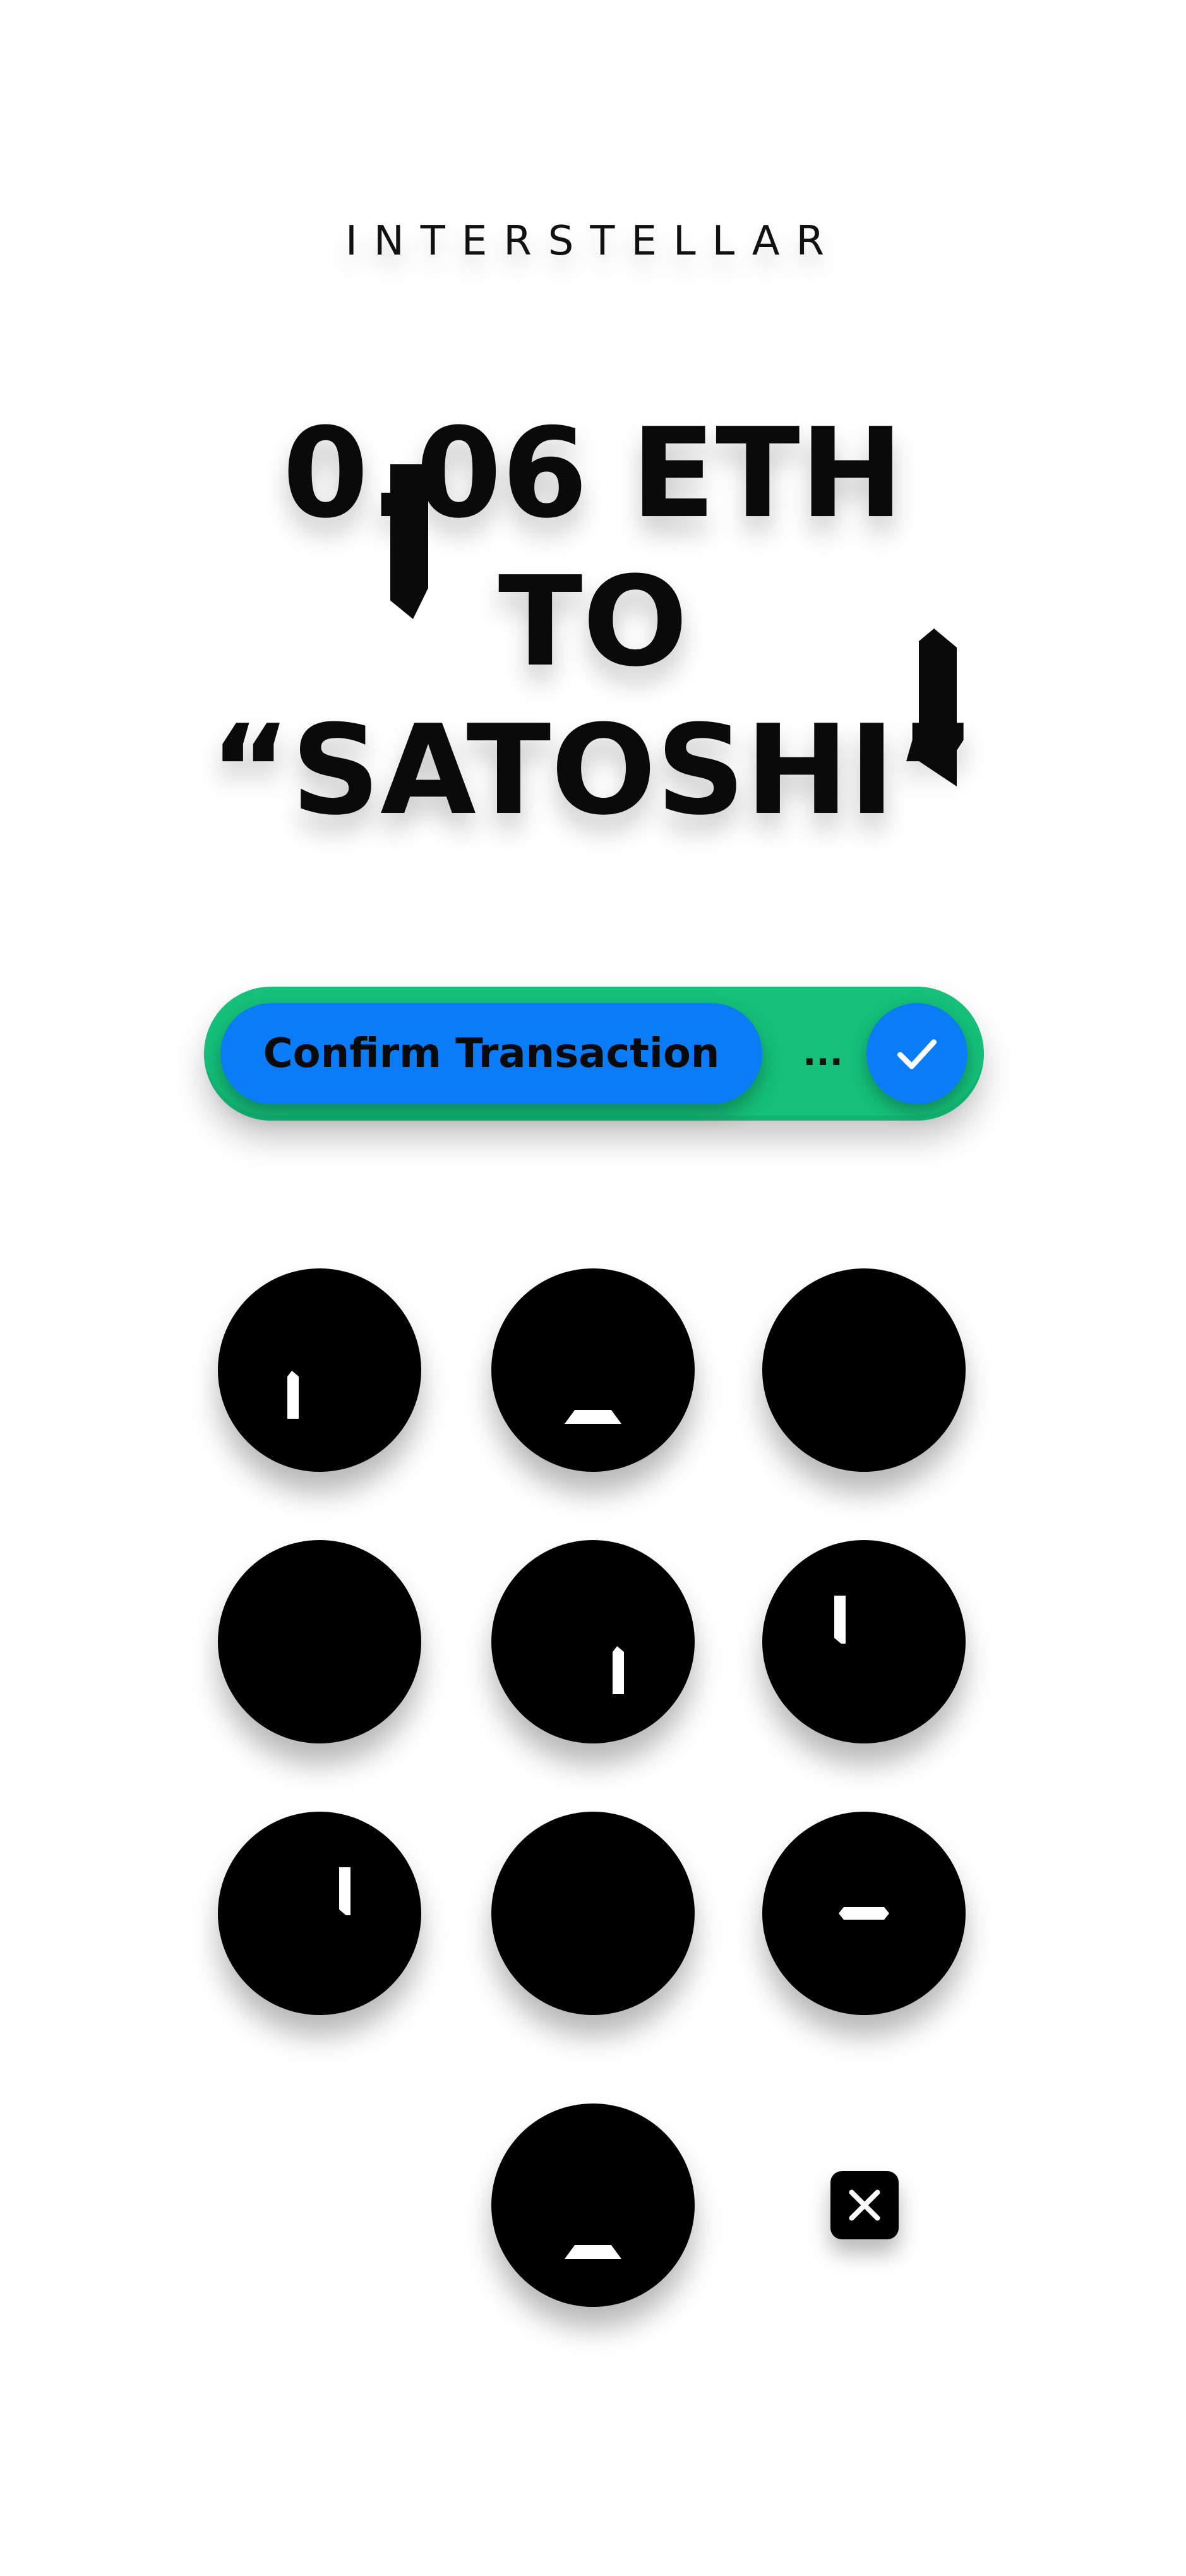 This screenshot has width=1186, height=2576. What do you see at coordinates (593, 771) in the screenshot?
I see `recipient-name-line: “SATOSHI”` at bounding box center [593, 771].